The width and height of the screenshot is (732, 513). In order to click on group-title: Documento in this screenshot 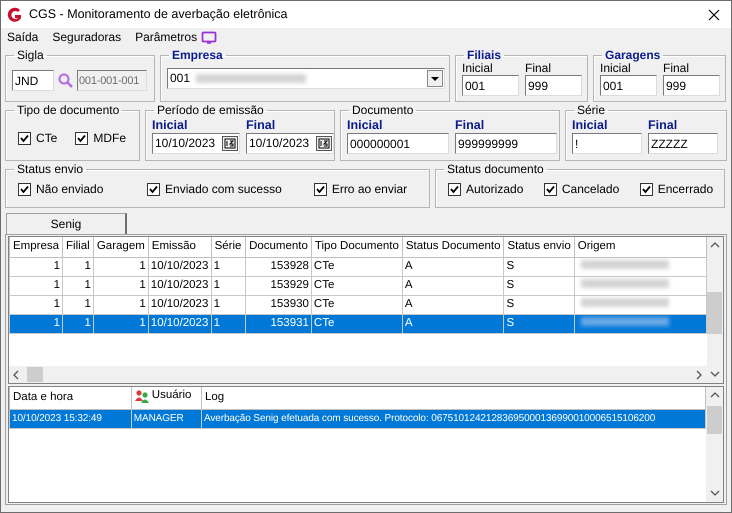, I will do `click(382, 110)`.